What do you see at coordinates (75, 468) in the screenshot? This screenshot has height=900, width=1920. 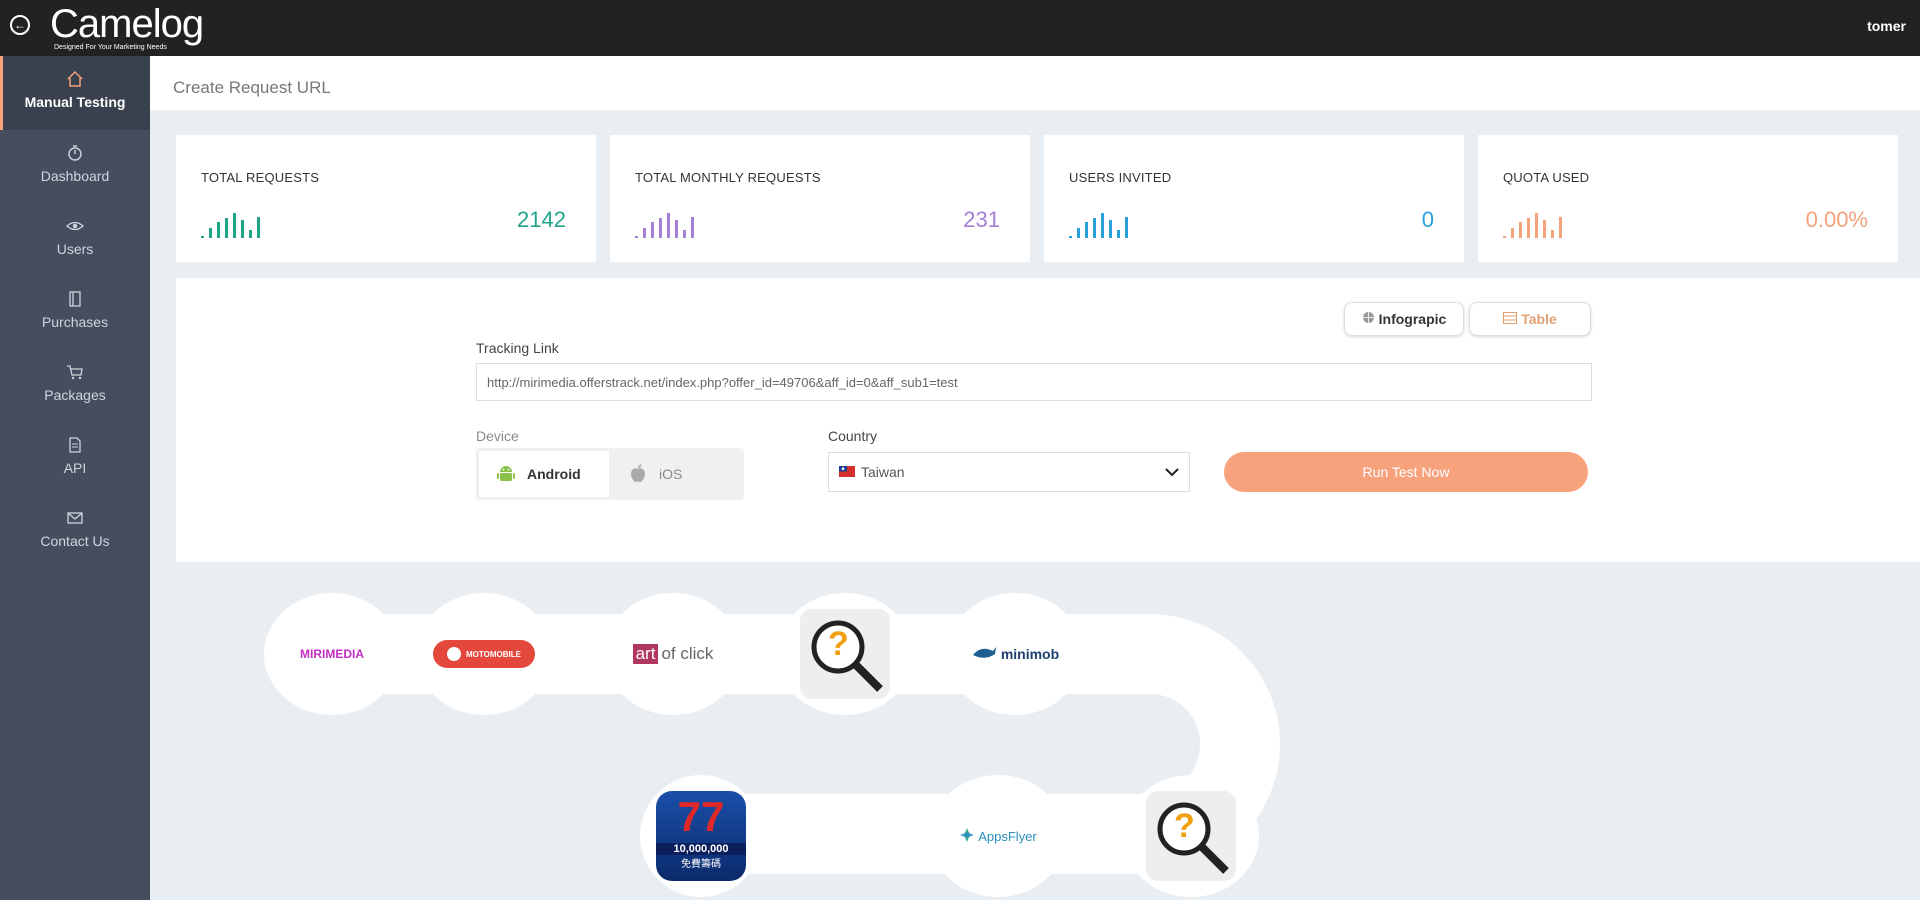 I see `sidebar-item-label: API` at bounding box center [75, 468].